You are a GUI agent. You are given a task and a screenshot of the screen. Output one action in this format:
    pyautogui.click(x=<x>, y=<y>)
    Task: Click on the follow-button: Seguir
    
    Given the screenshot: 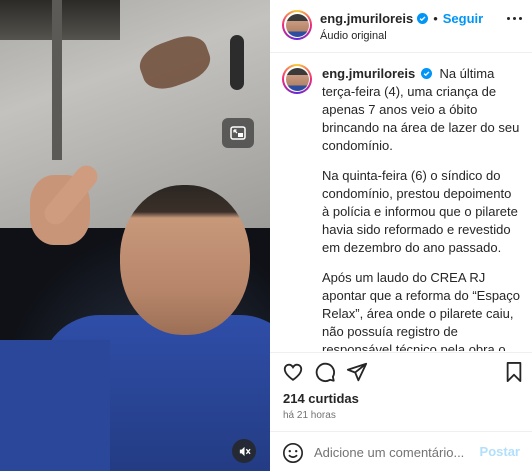 What is the action you would take?
    pyautogui.click(x=463, y=18)
    